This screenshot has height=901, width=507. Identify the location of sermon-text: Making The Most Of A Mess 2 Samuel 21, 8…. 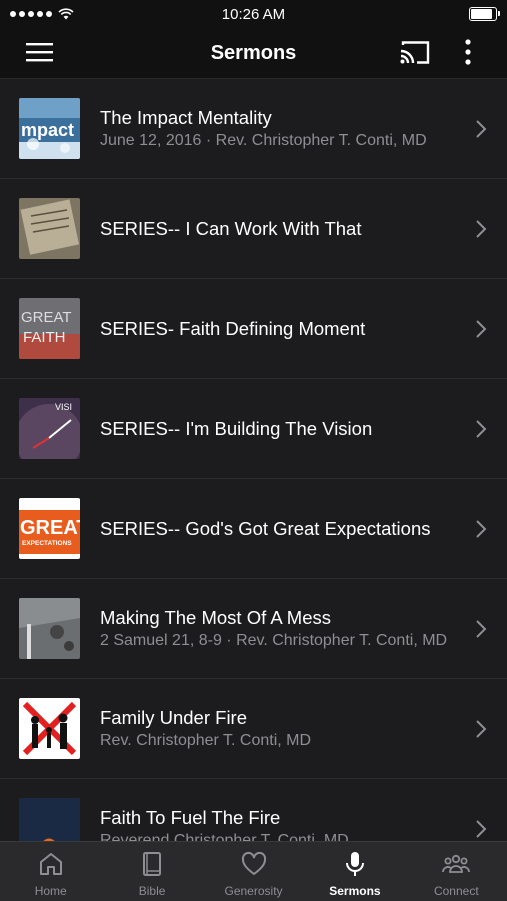
(277, 629).